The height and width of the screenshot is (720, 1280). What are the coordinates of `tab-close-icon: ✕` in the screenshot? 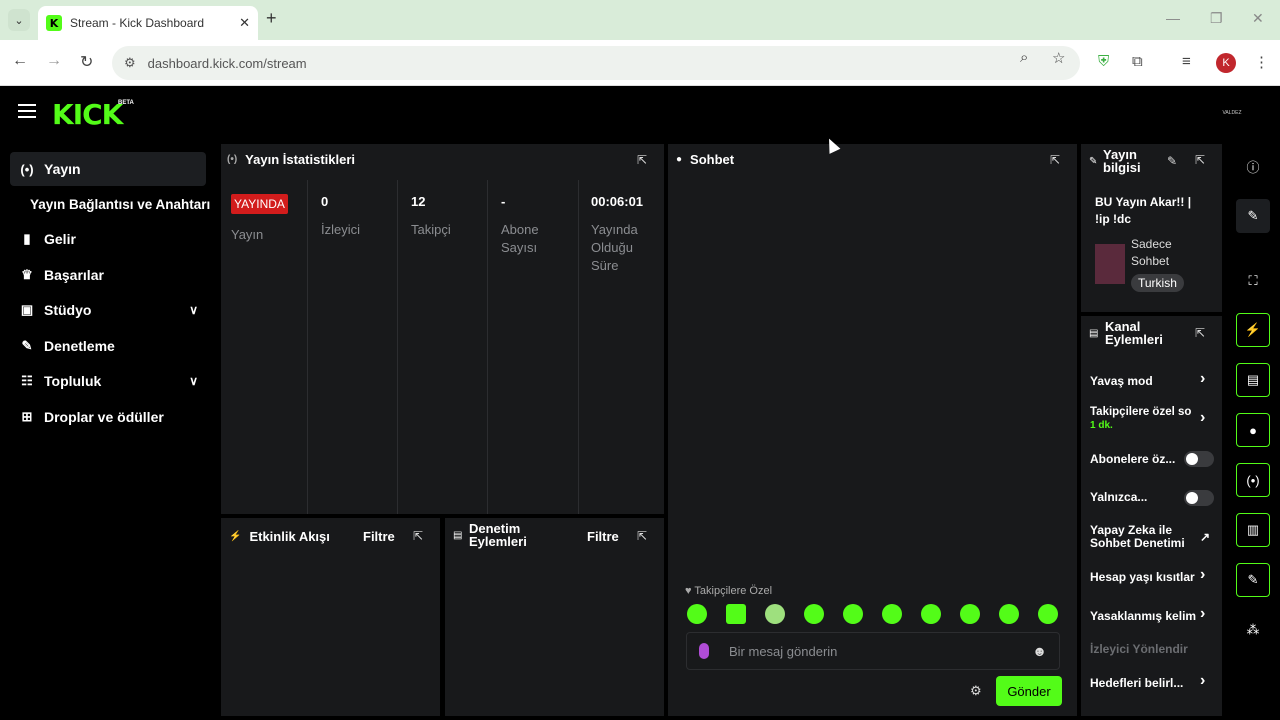 It's located at (244, 23).